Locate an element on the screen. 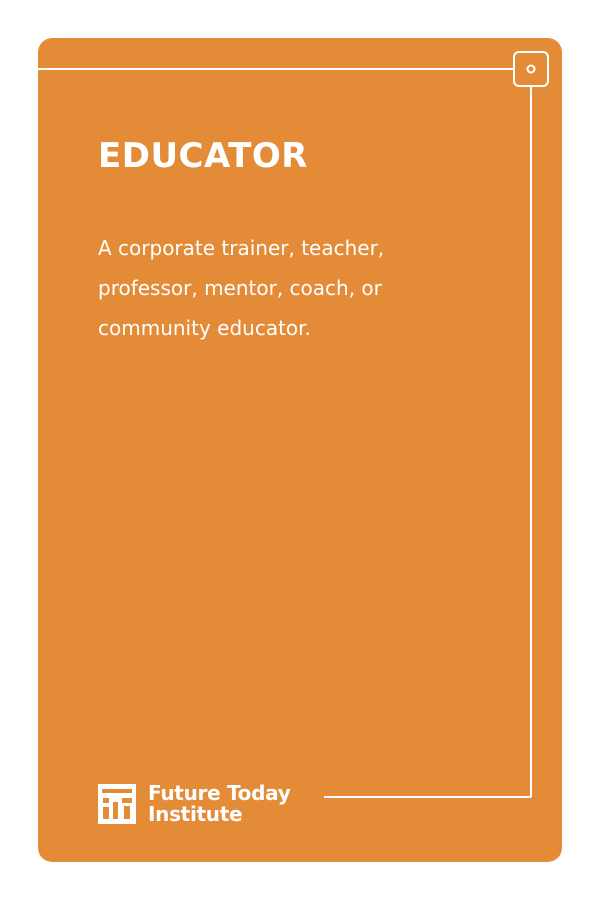  brand-logo: Future Today Institute is located at coordinates (194, 803).